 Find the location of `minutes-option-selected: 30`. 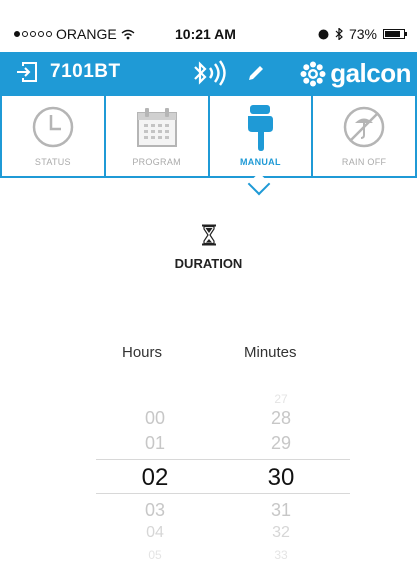

minutes-option-selected: 30 is located at coordinates (281, 478).